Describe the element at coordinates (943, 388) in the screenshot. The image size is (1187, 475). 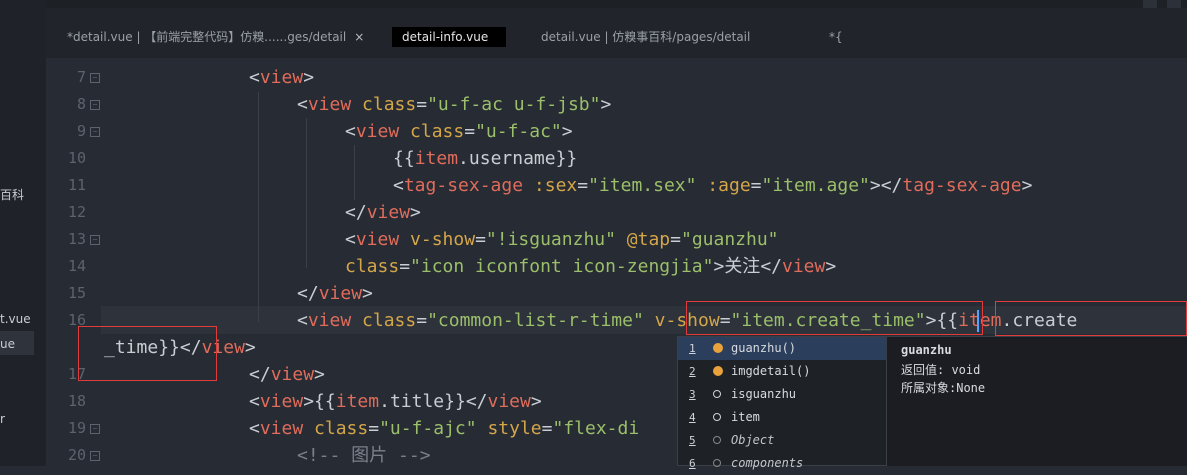
I see `info-owner: 所属对象:None` at that location.